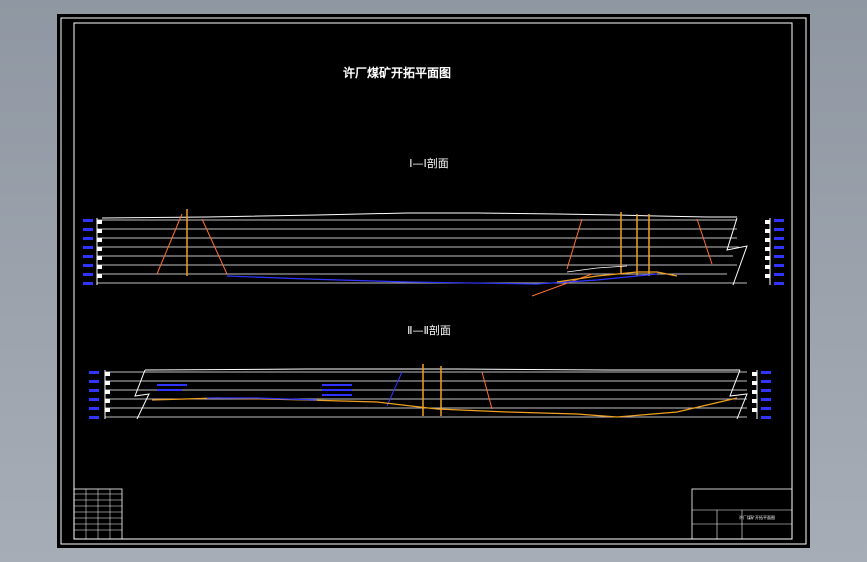 This screenshot has width=867, height=562. Describe the element at coordinates (429, 163) in the screenshot. I see `section-1-label: Ⅰ—Ⅰ剖面` at that location.